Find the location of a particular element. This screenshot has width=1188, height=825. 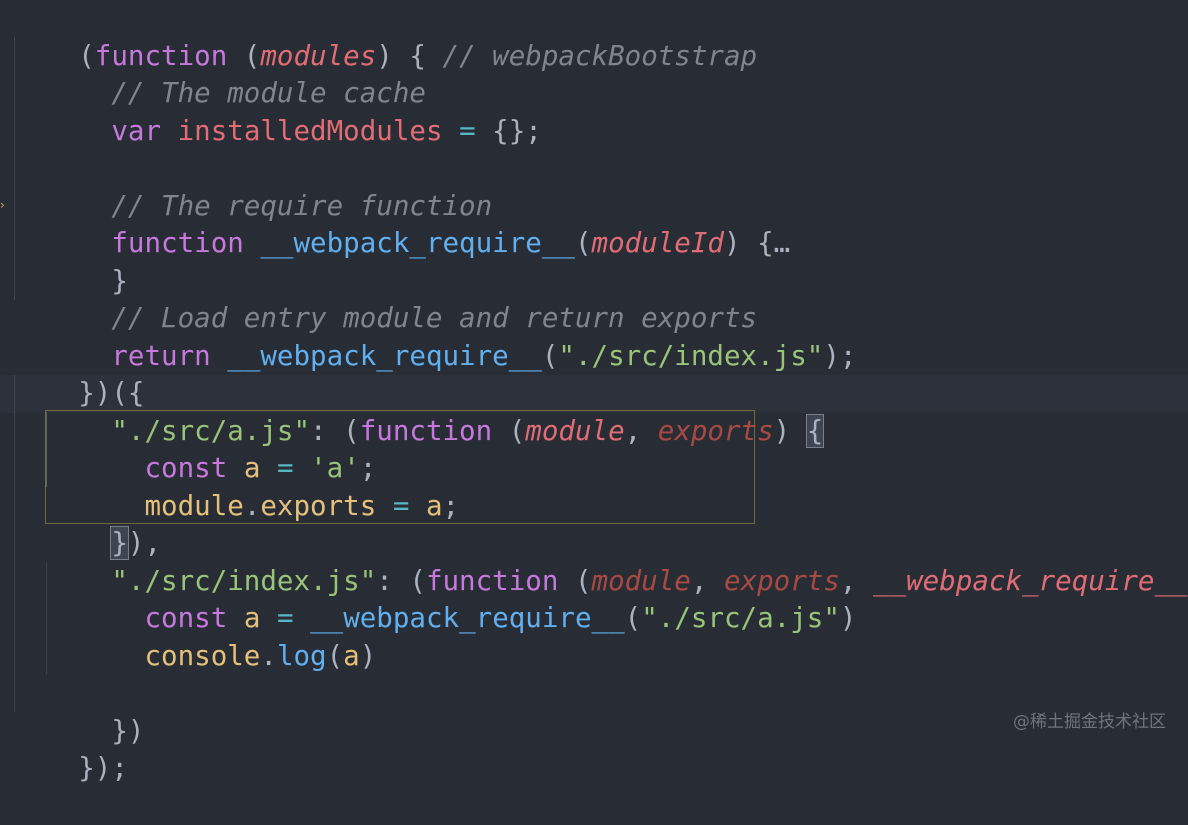

code-line: } is located at coordinates (70, 244).